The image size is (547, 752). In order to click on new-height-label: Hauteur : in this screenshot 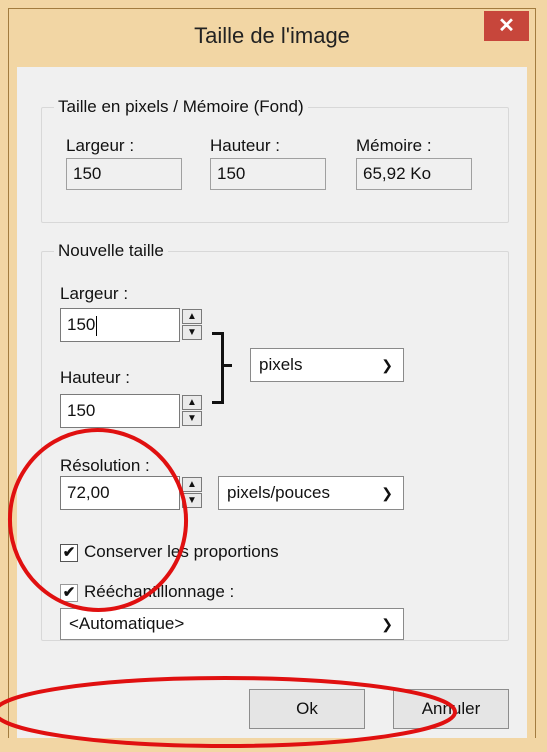, I will do `click(95, 377)`.